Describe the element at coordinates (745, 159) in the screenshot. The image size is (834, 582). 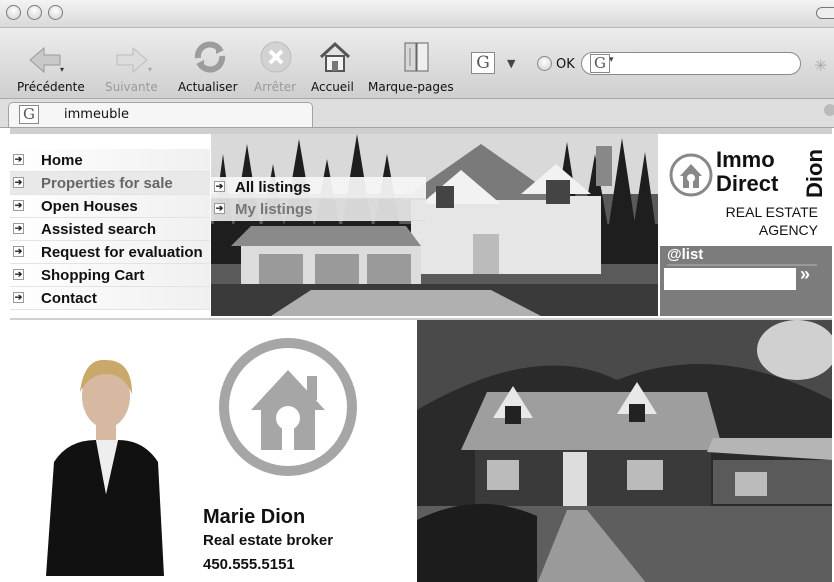
I see `brand-name-line1: Immo` at that location.